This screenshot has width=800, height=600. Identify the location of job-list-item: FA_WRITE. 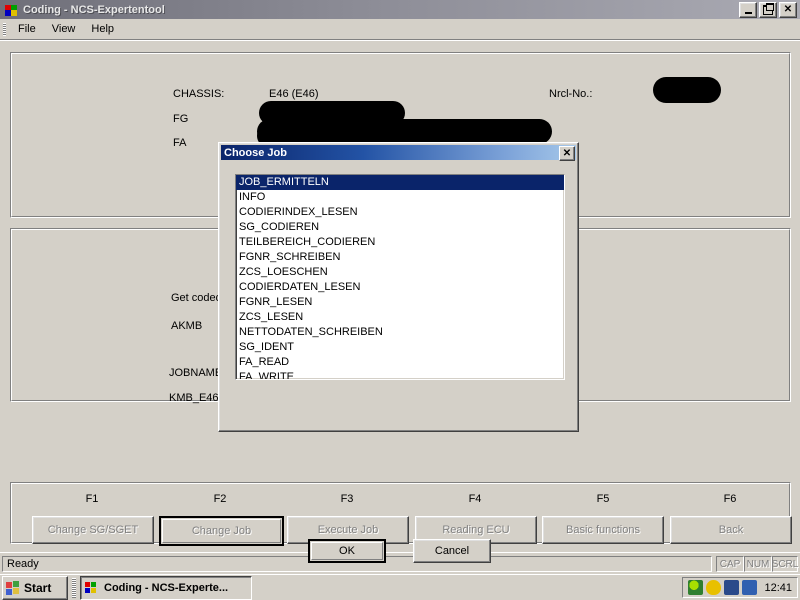
(400, 374).